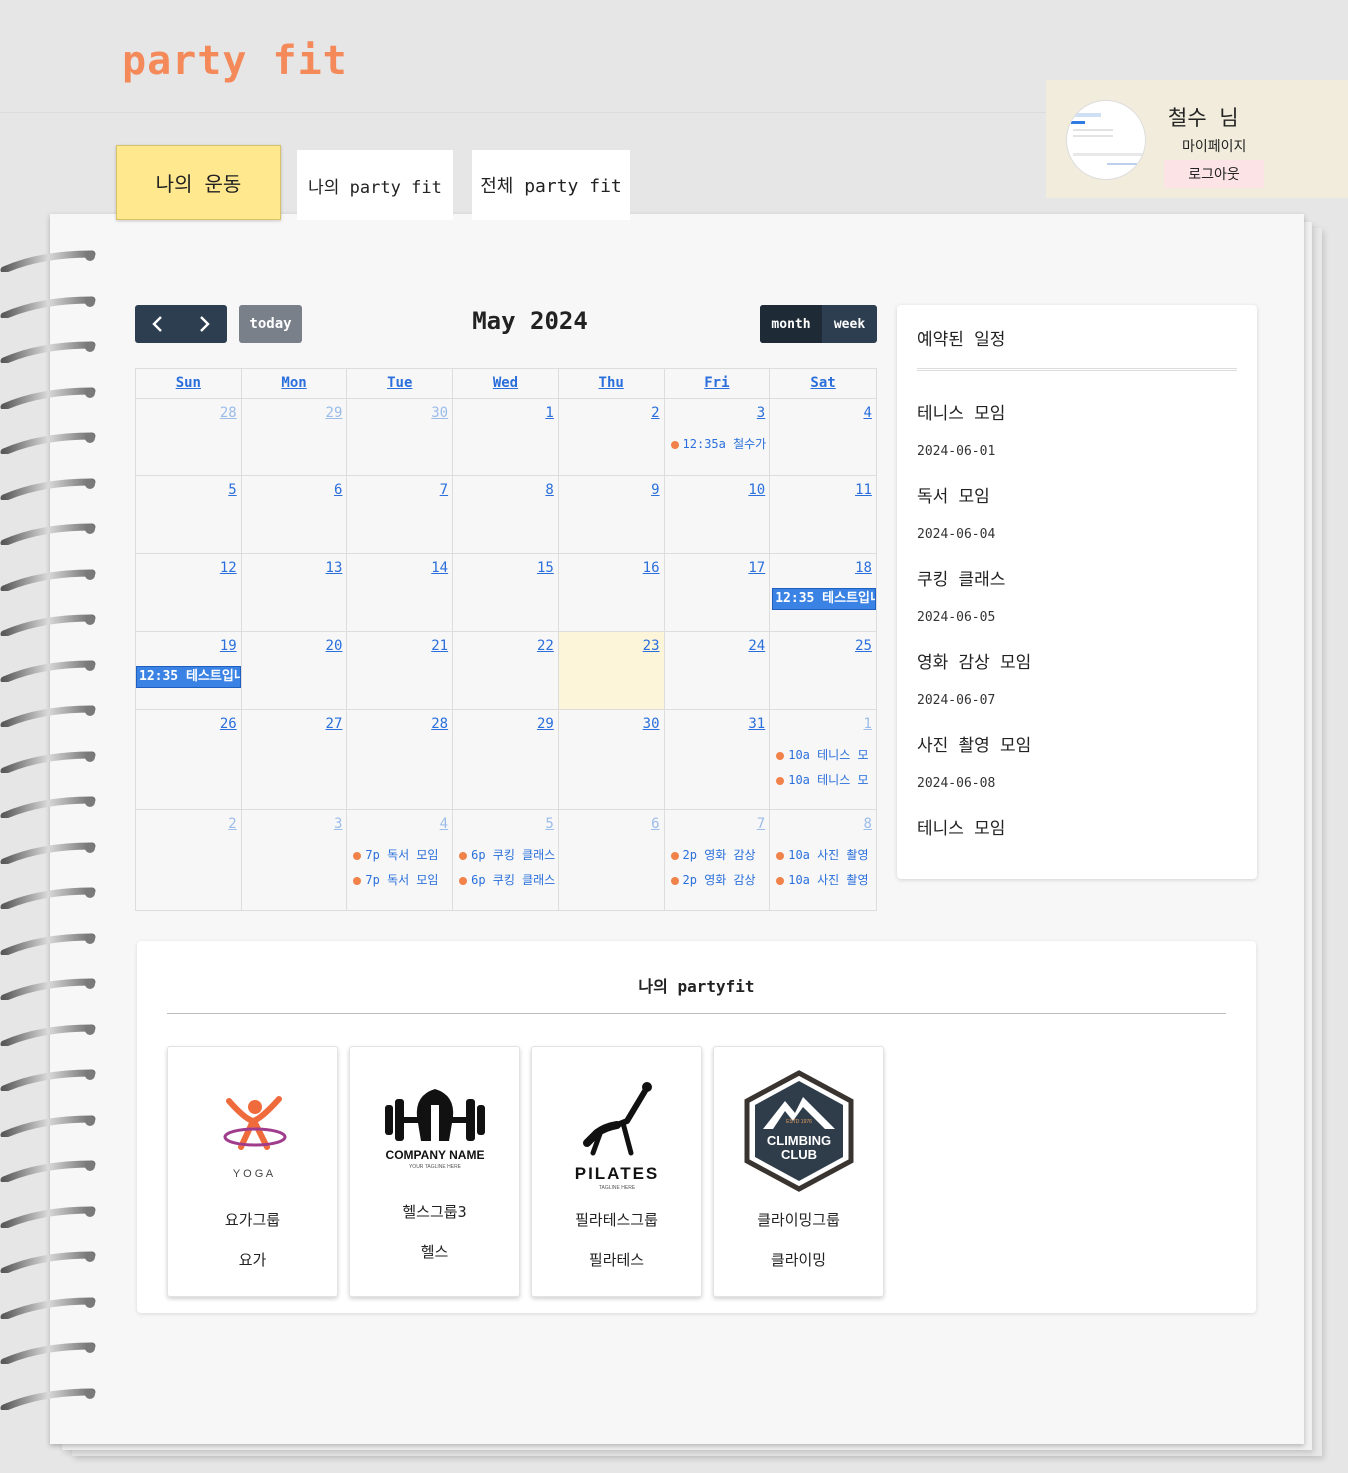 The height and width of the screenshot is (1473, 1348). What do you see at coordinates (189, 592) in the screenshot?
I see `calendar-day-cell: 12` at bounding box center [189, 592].